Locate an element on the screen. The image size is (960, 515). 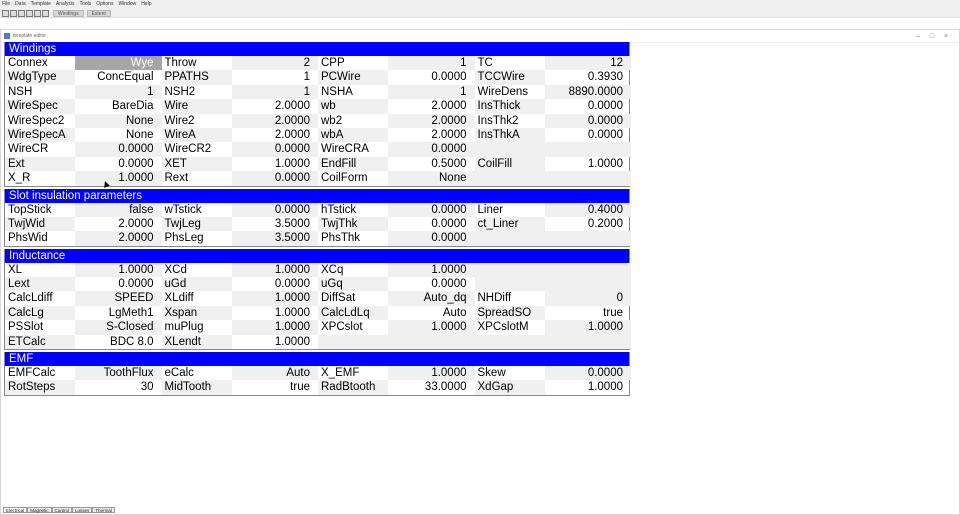
save-icon is located at coordinates (21, 13).